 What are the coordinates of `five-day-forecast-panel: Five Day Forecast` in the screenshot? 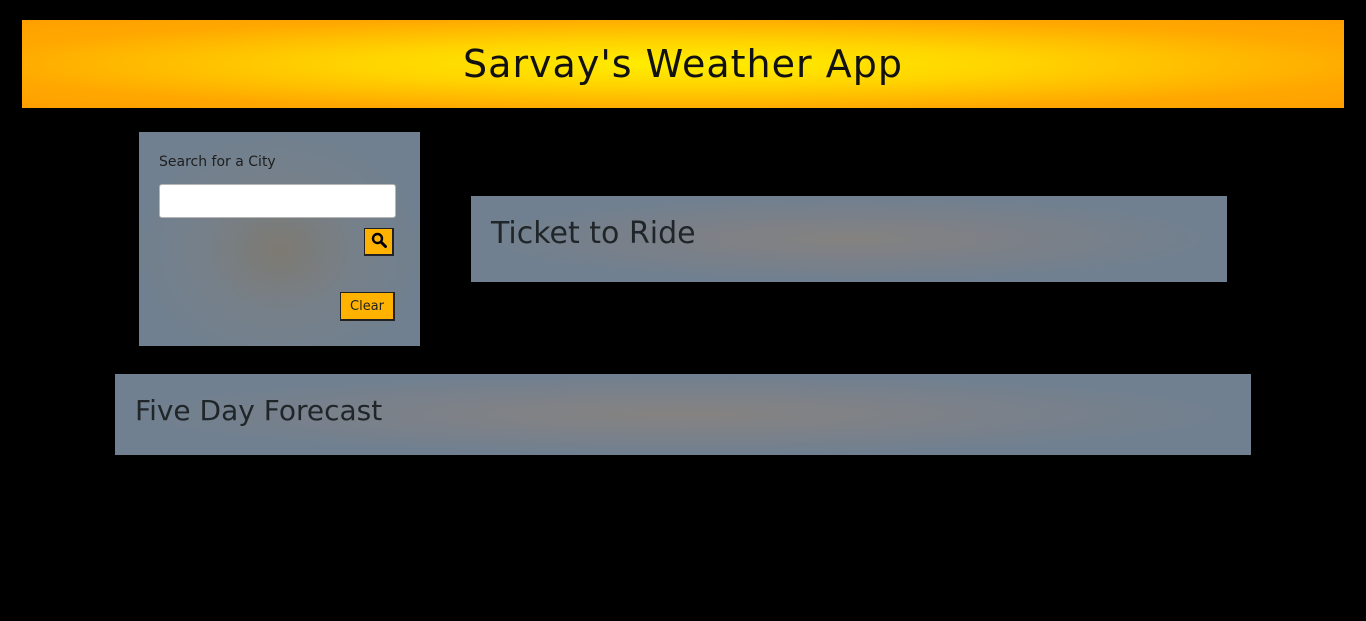 It's located at (683, 414).